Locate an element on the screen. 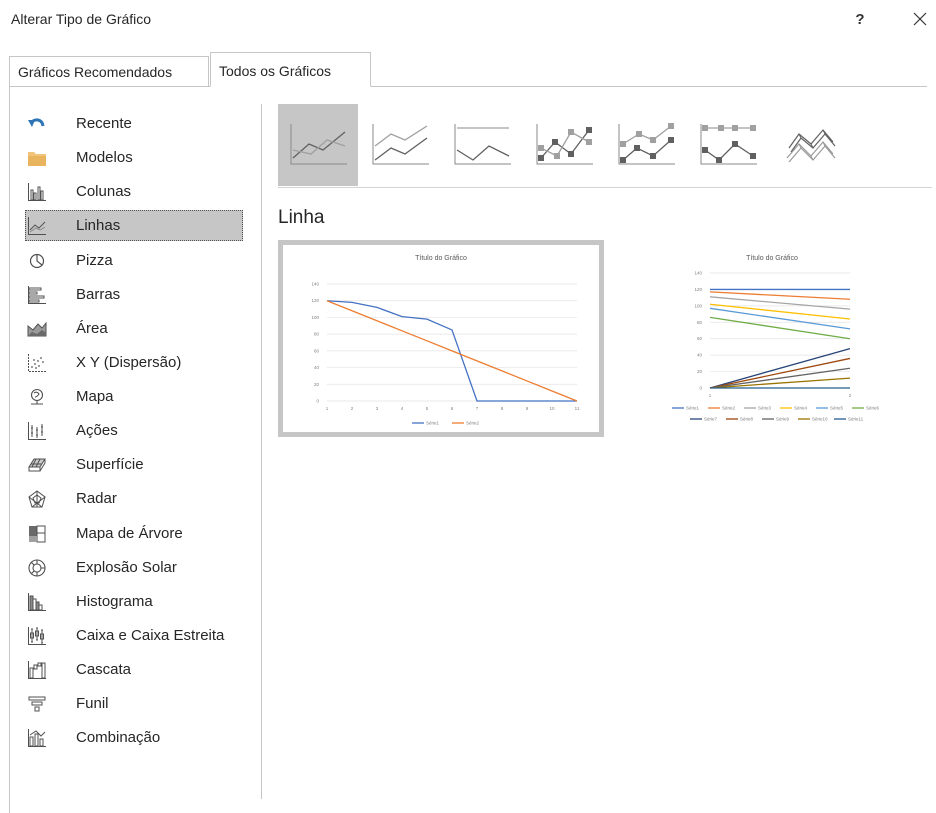  sidebar-item-combo: Combinação is located at coordinates (135, 737).